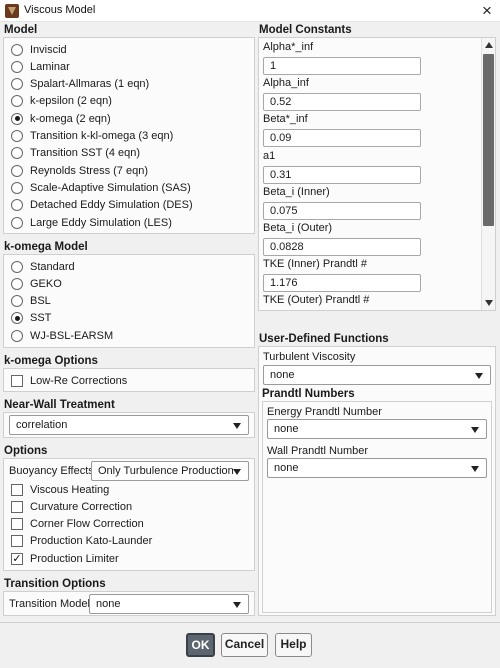 This screenshot has height=668, width=500. What do you see at coordinates (342, 210) in the screenshot?
I see `constant-input-beta-i-inner: 0.075` at bounding box center [342, 210].